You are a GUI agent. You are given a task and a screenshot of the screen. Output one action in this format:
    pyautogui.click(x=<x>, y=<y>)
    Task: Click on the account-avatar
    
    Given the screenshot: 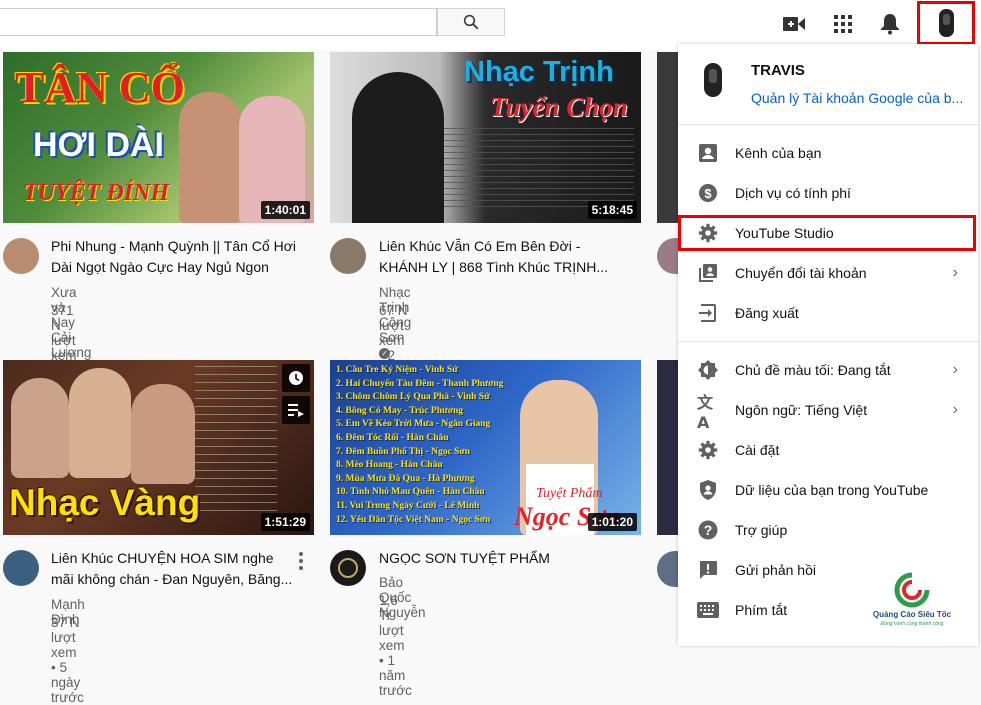 What is the action you would take?
    pyautogui.click(x=713, y=80)
    